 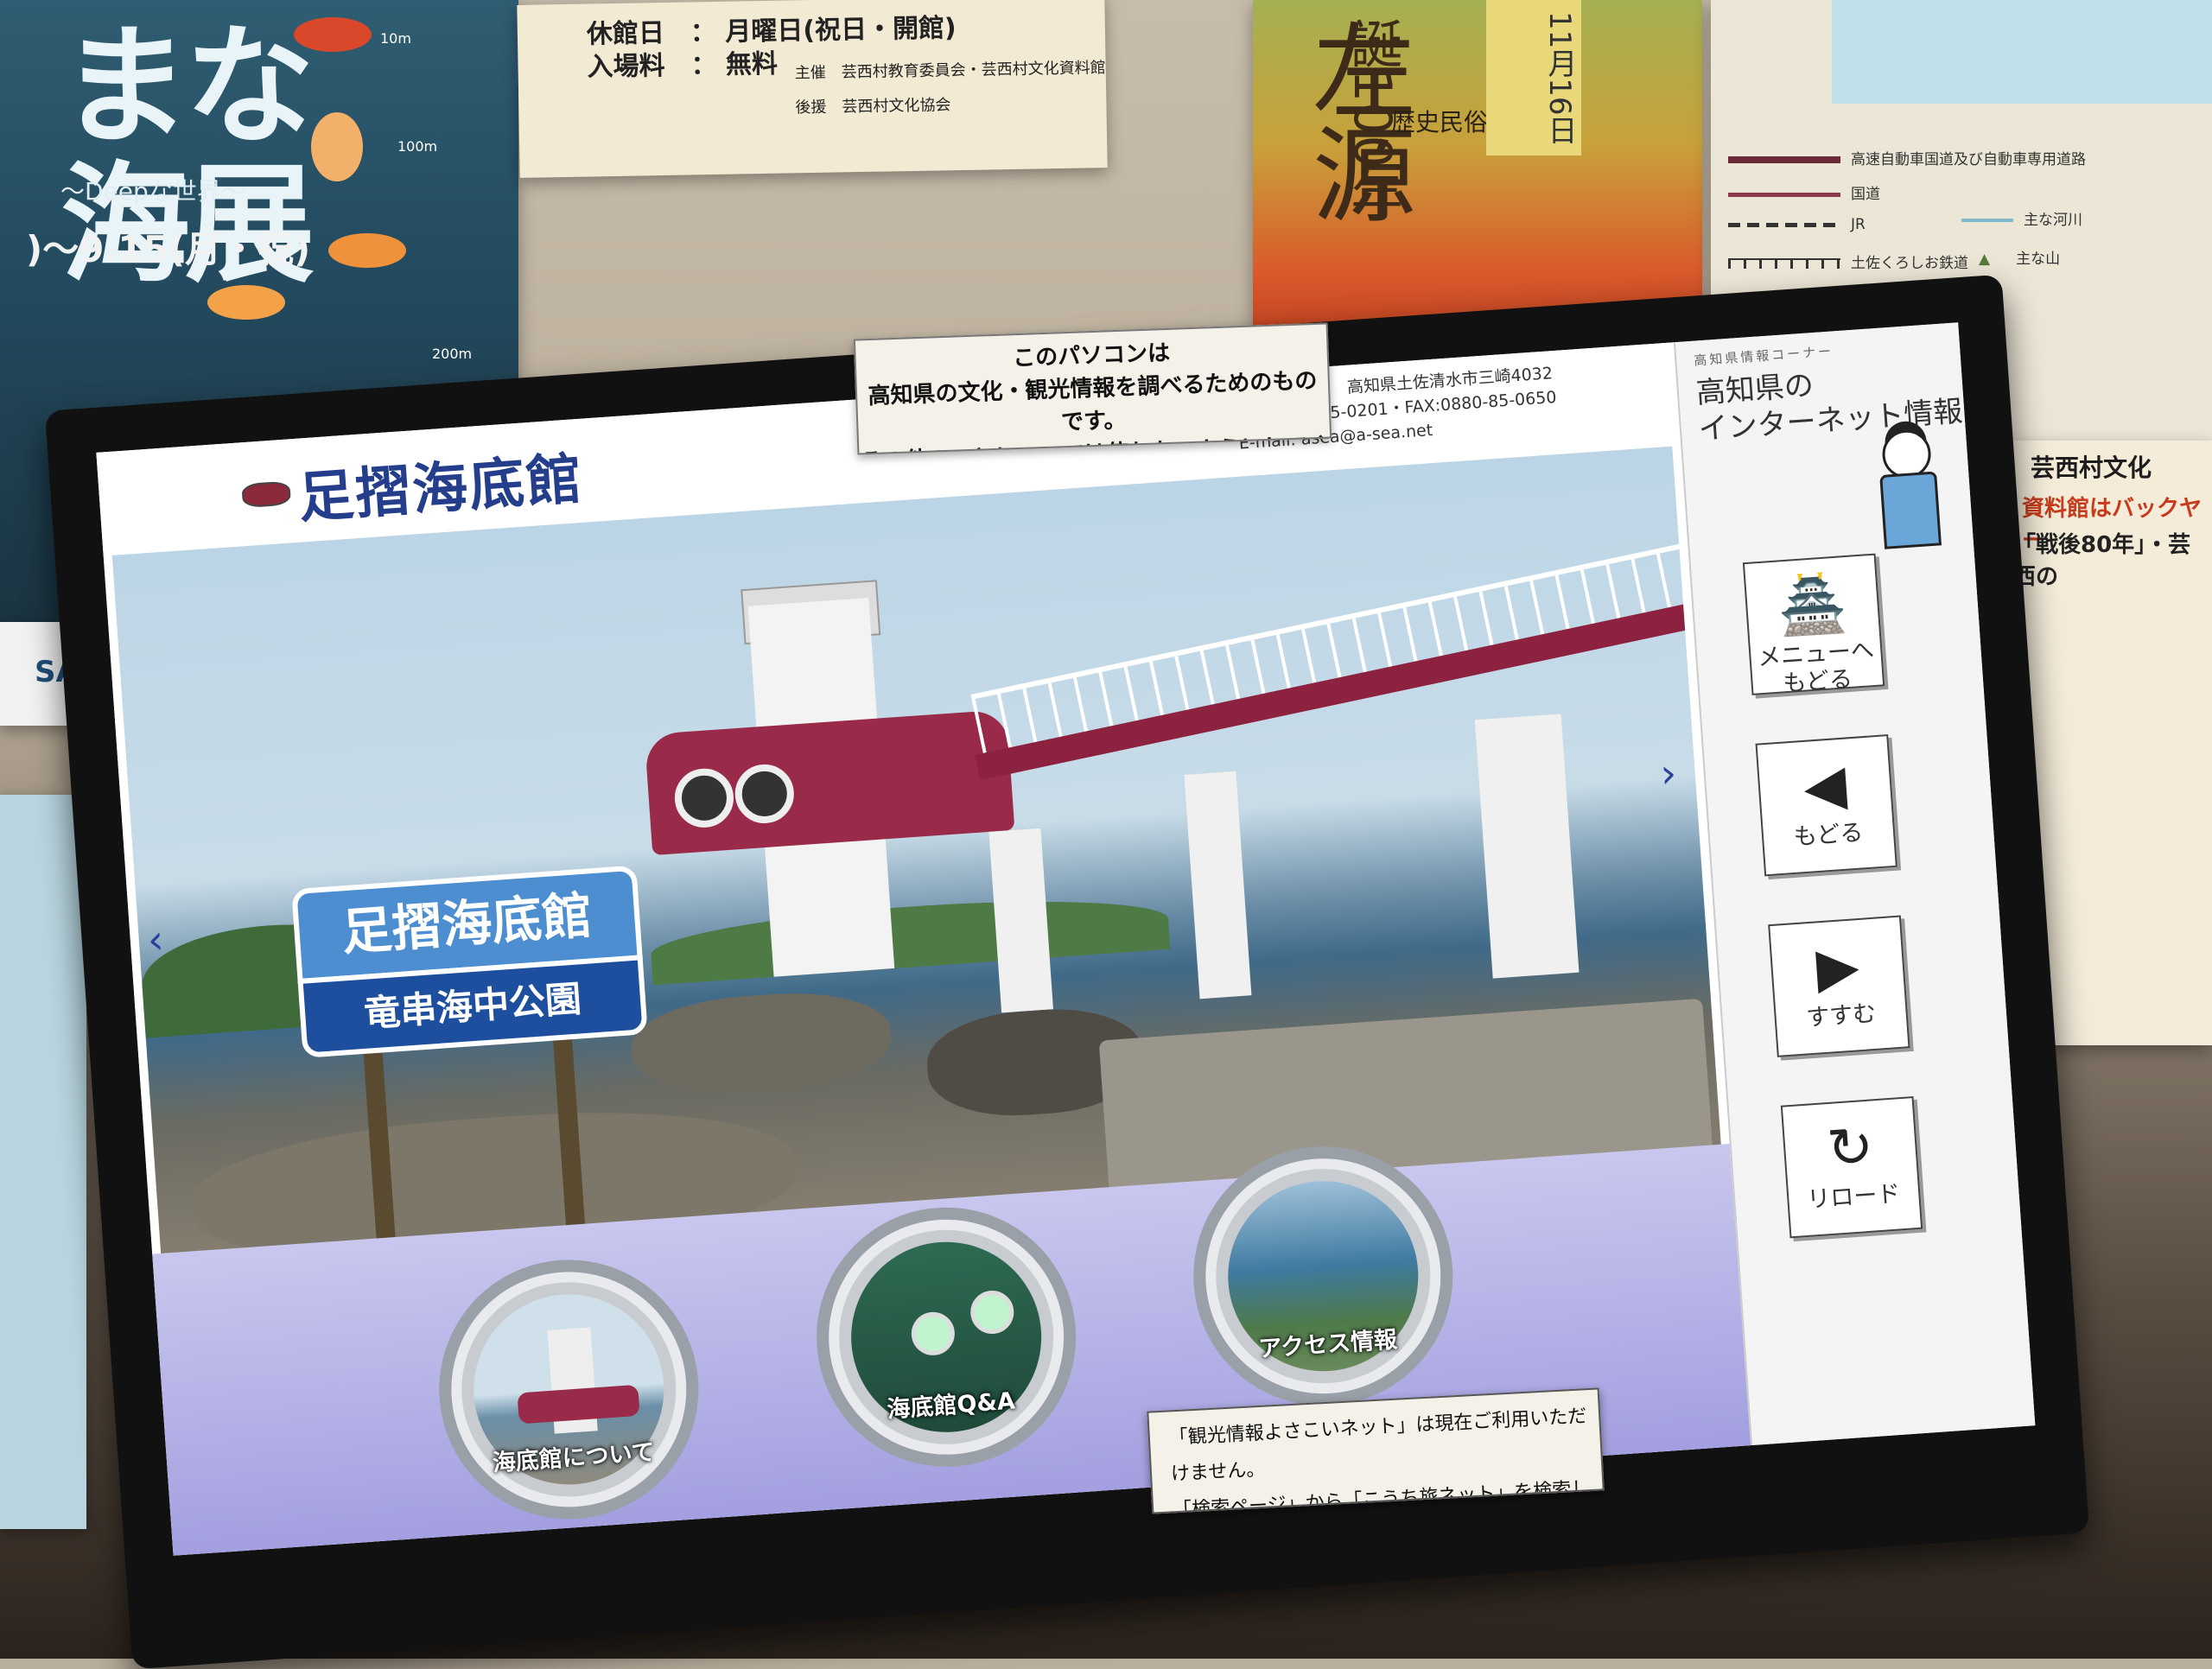 I want to click on museum-poster-date: 11月16日, so click(x=1533, y=77).